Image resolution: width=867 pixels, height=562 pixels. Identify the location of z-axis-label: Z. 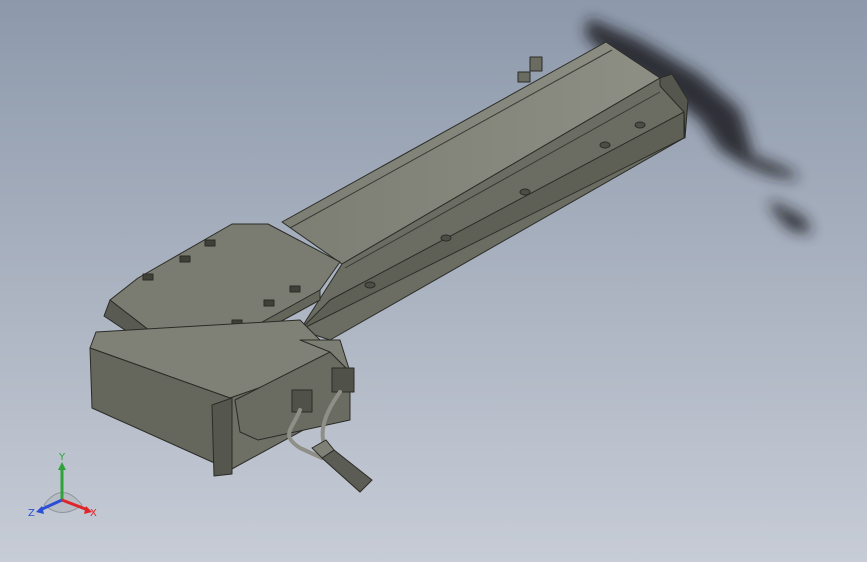
(31, 513).